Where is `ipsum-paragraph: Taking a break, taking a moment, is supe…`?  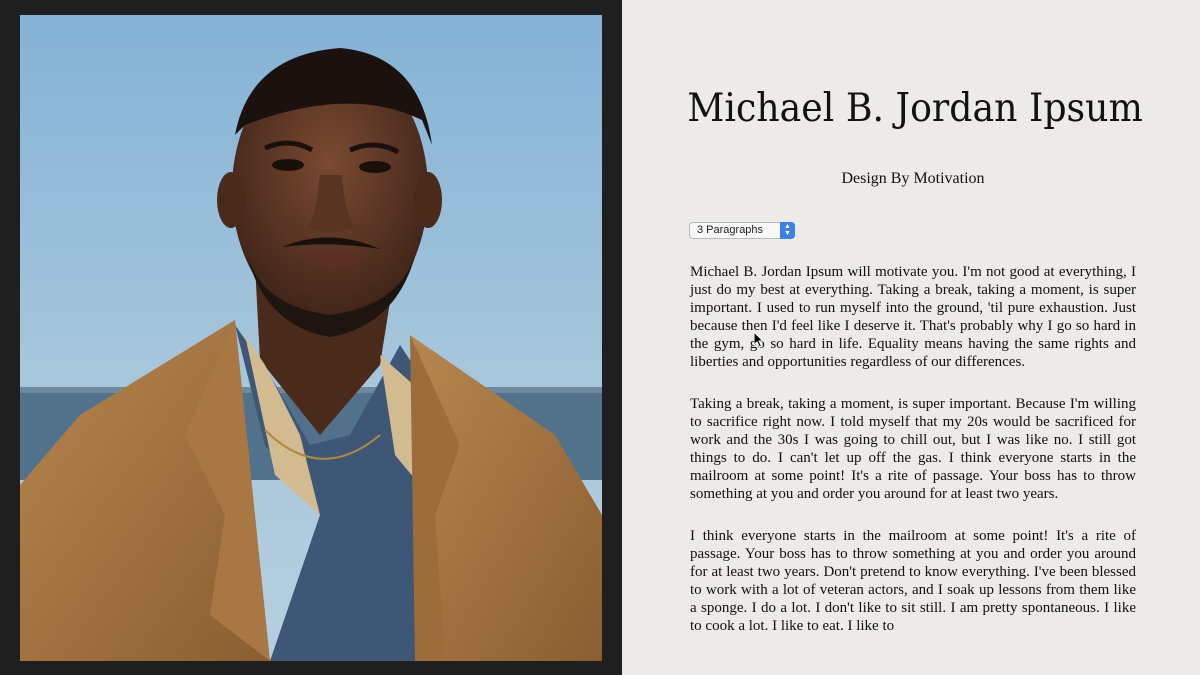
ipsum-paragraph: Taking a break, taking a moment, is supe… is located at coordinates (913, 449).